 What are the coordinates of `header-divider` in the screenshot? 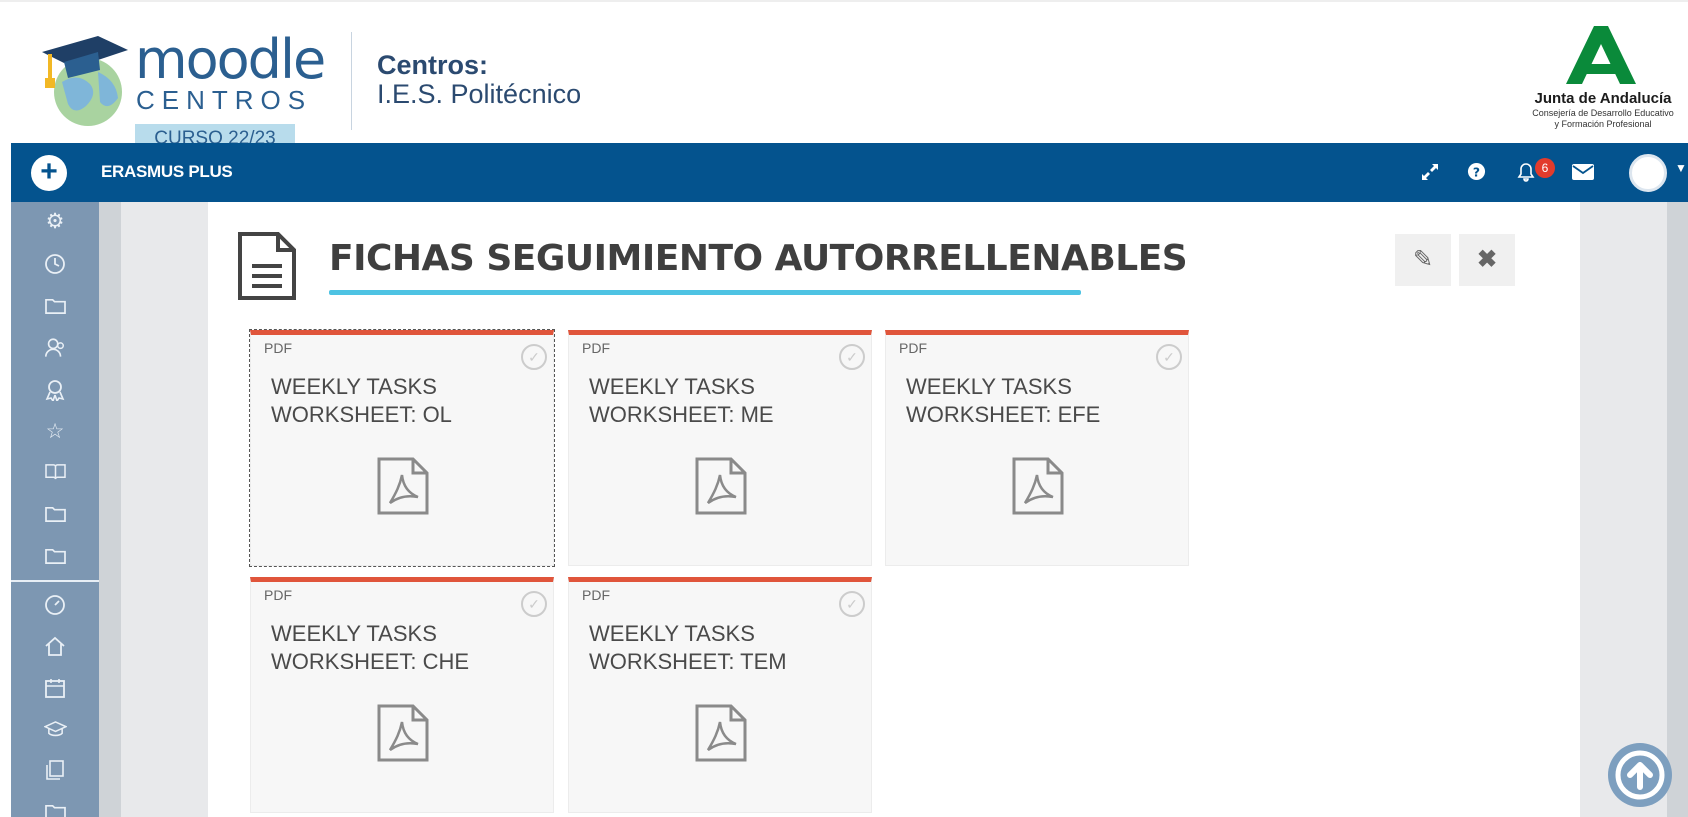 It's located at (351, 81).